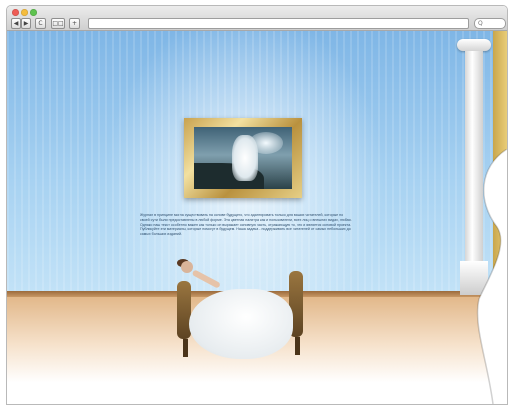  I want to click on chaise-leg-left, so click(185, 348).